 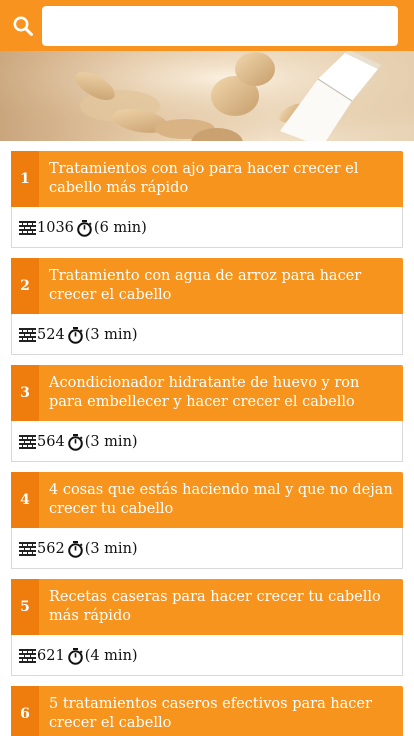 I want to click on article-number: 6, so click(x=25, y=711).